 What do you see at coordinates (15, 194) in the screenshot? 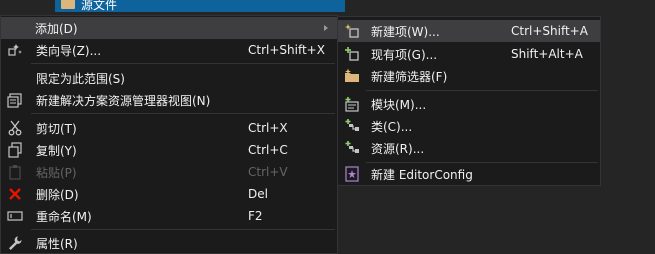
I see `delete-icon` at bounding box center [15, 194].